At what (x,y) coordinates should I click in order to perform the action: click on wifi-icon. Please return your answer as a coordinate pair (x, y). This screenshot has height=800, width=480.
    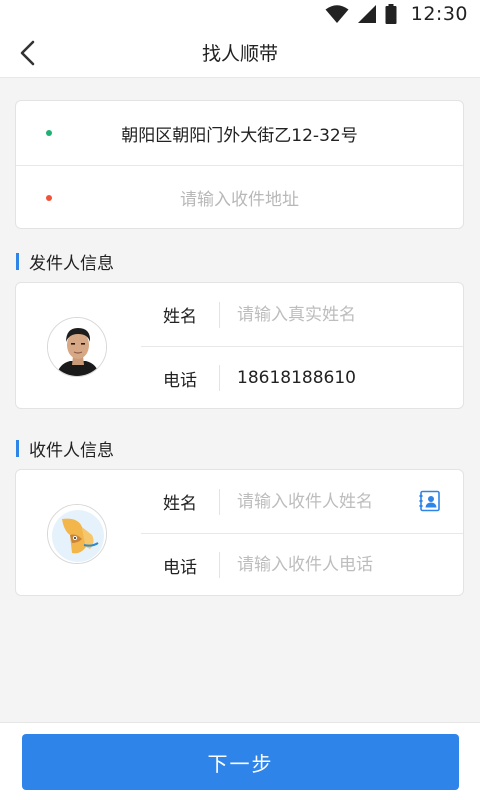
    Looking at the image, I should click on (337, 14).